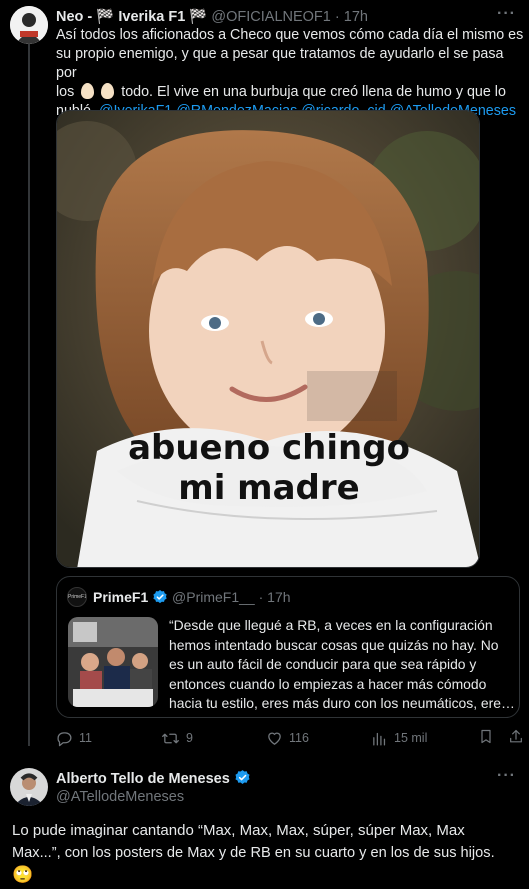  What do you see at coordinates (269, 448) in the screenshot?
I see `meme-caption-line1: abueno chingo` at bounding box center [269, 448].